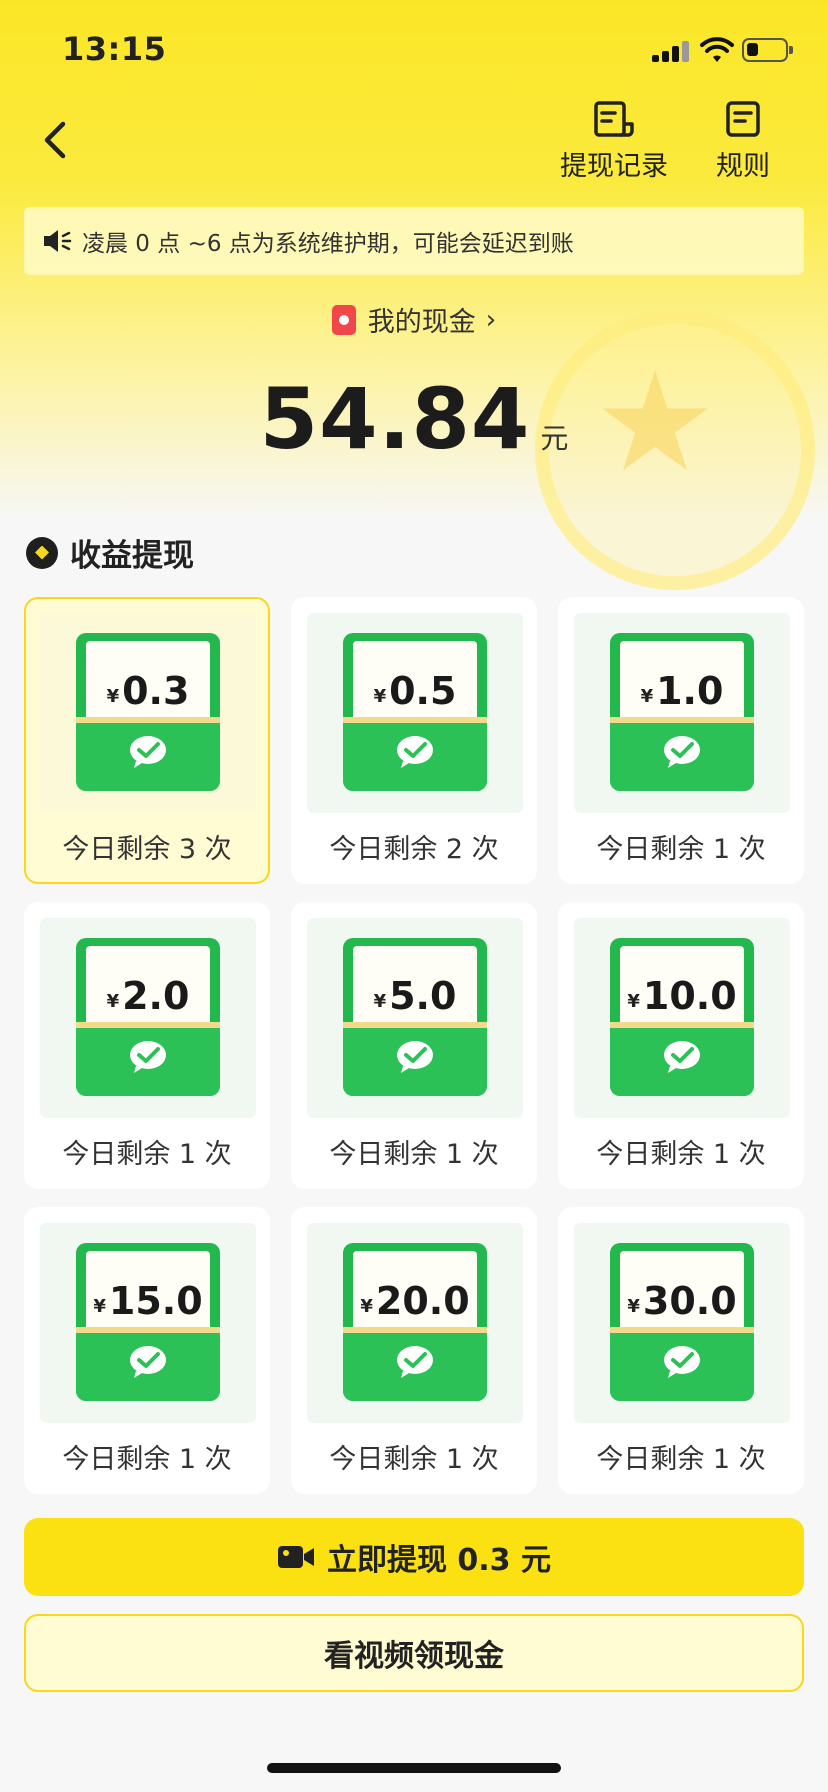 The width and height of the screenshot is (828, 1792). I want to click on red-packet-art: ¥ 20.0, so click(415, 1323).